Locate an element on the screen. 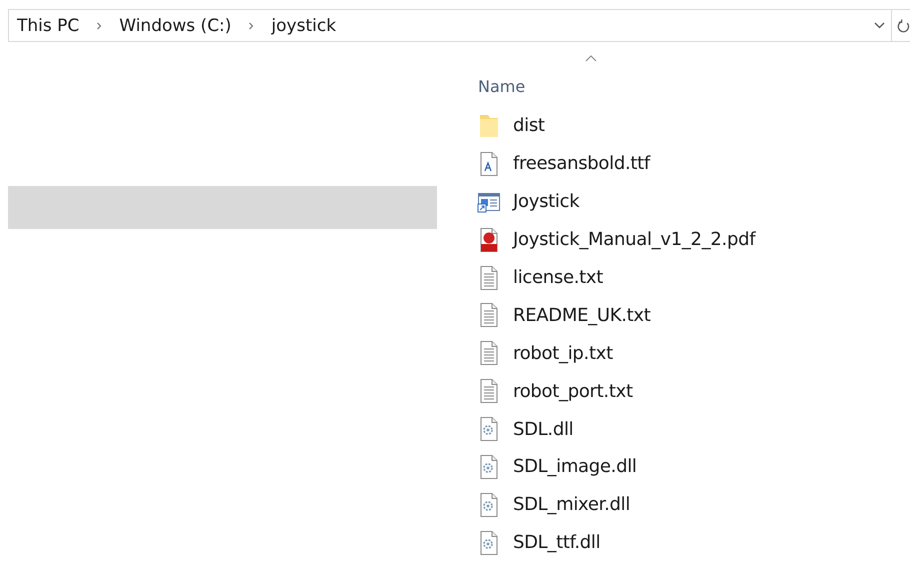 The height and width of the screenshot is (569, 910). breadcrumb: Windows (C:) is located at coordinates (175, 26).